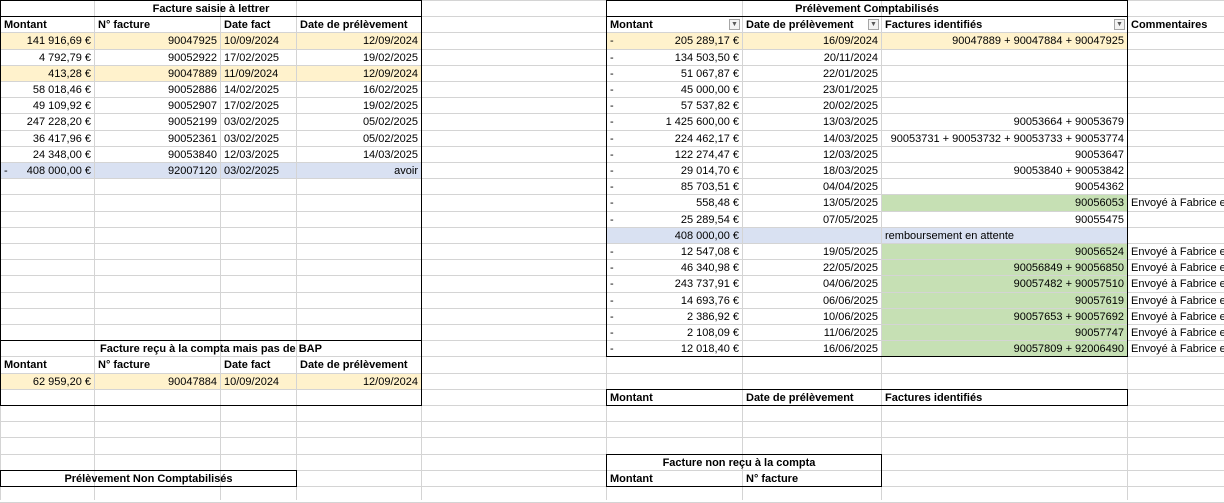 The image size is (1224, 503). What do you see at coordinates (1004, 24) in the screenshot?
I see `right-header-cell: Factures identifiés` at bounding box center [1004, 24].